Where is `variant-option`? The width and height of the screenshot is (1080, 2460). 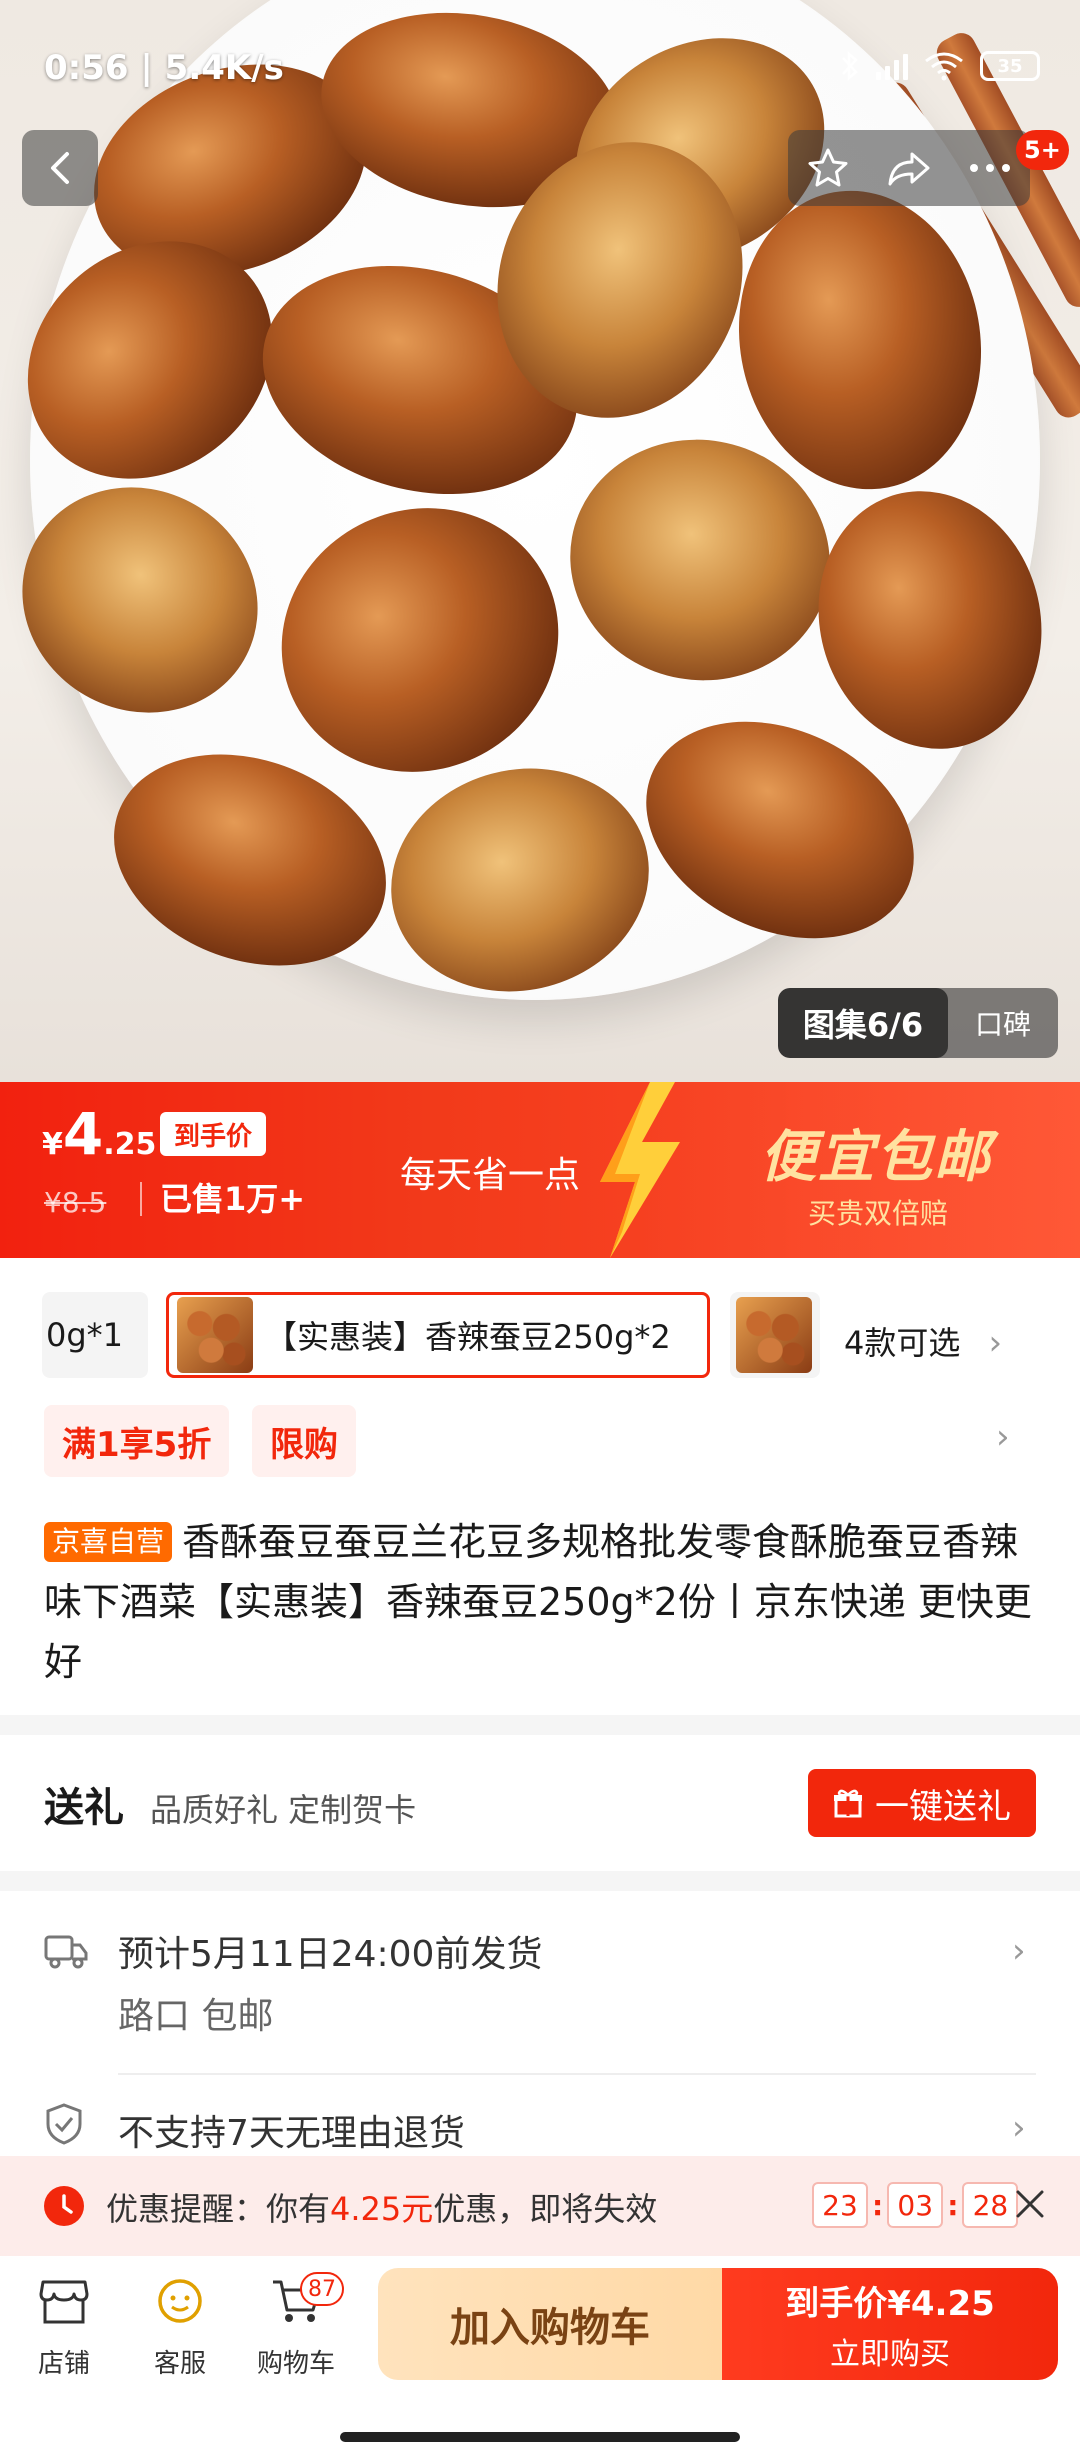 variant-option is located at coordinates (775, 1335).